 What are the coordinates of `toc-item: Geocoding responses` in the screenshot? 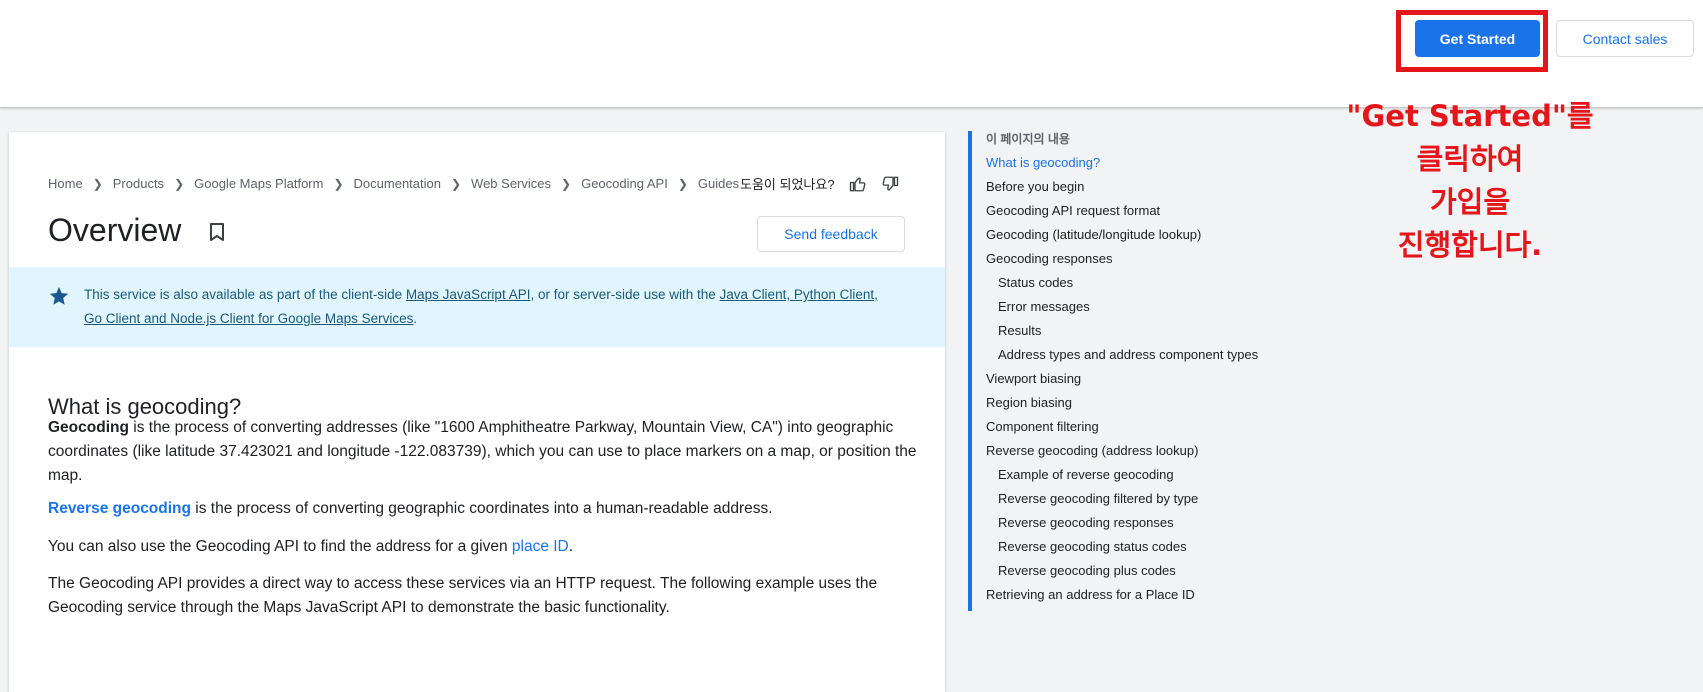 It's located at (1161, 263).